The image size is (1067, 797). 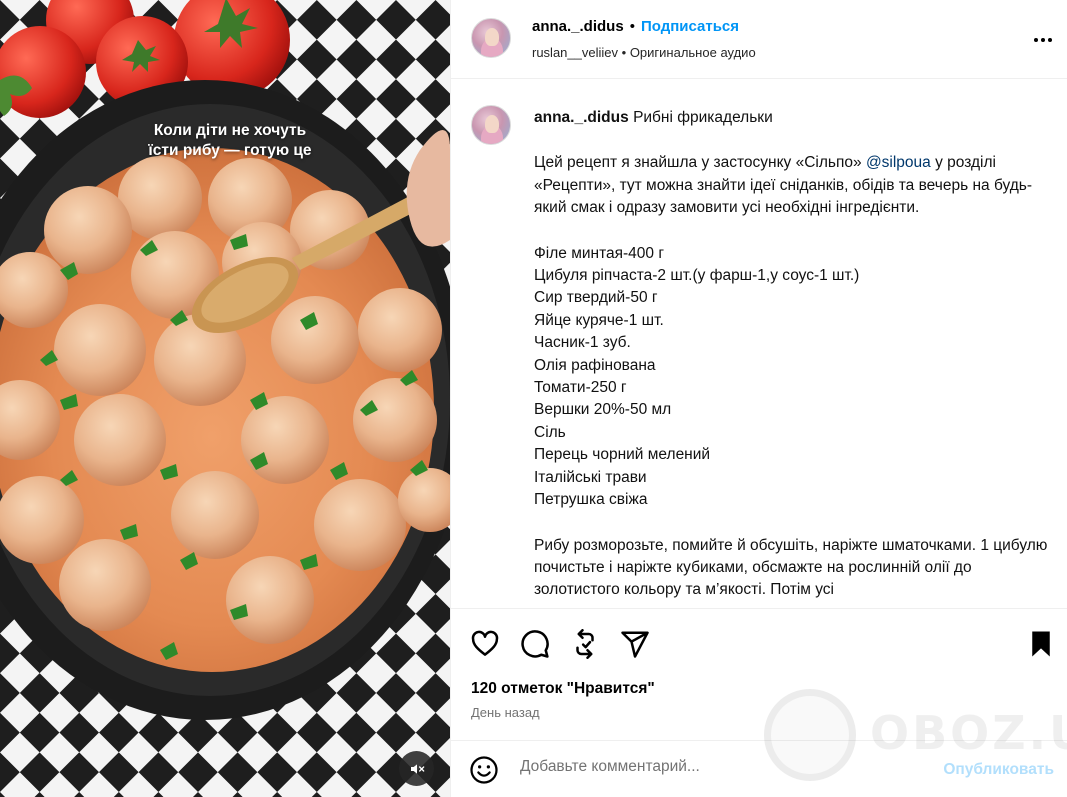 I want to click on more-options-button, so click(x=1043, y=40).